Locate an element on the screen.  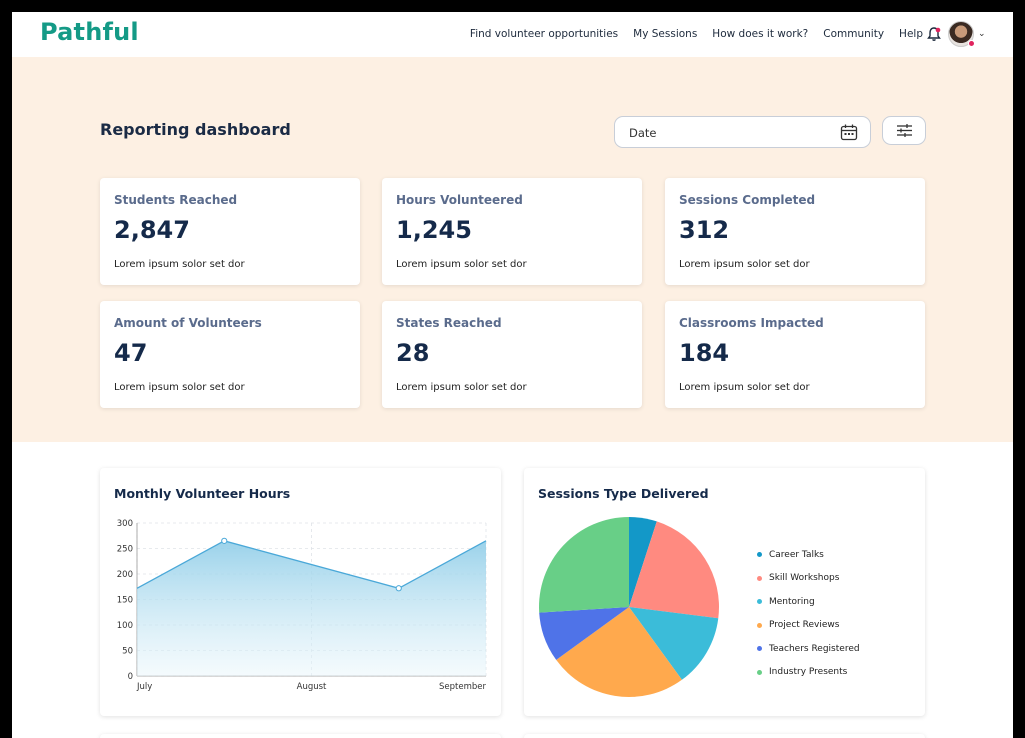
next-card-left is located at coordinates (300, 736).